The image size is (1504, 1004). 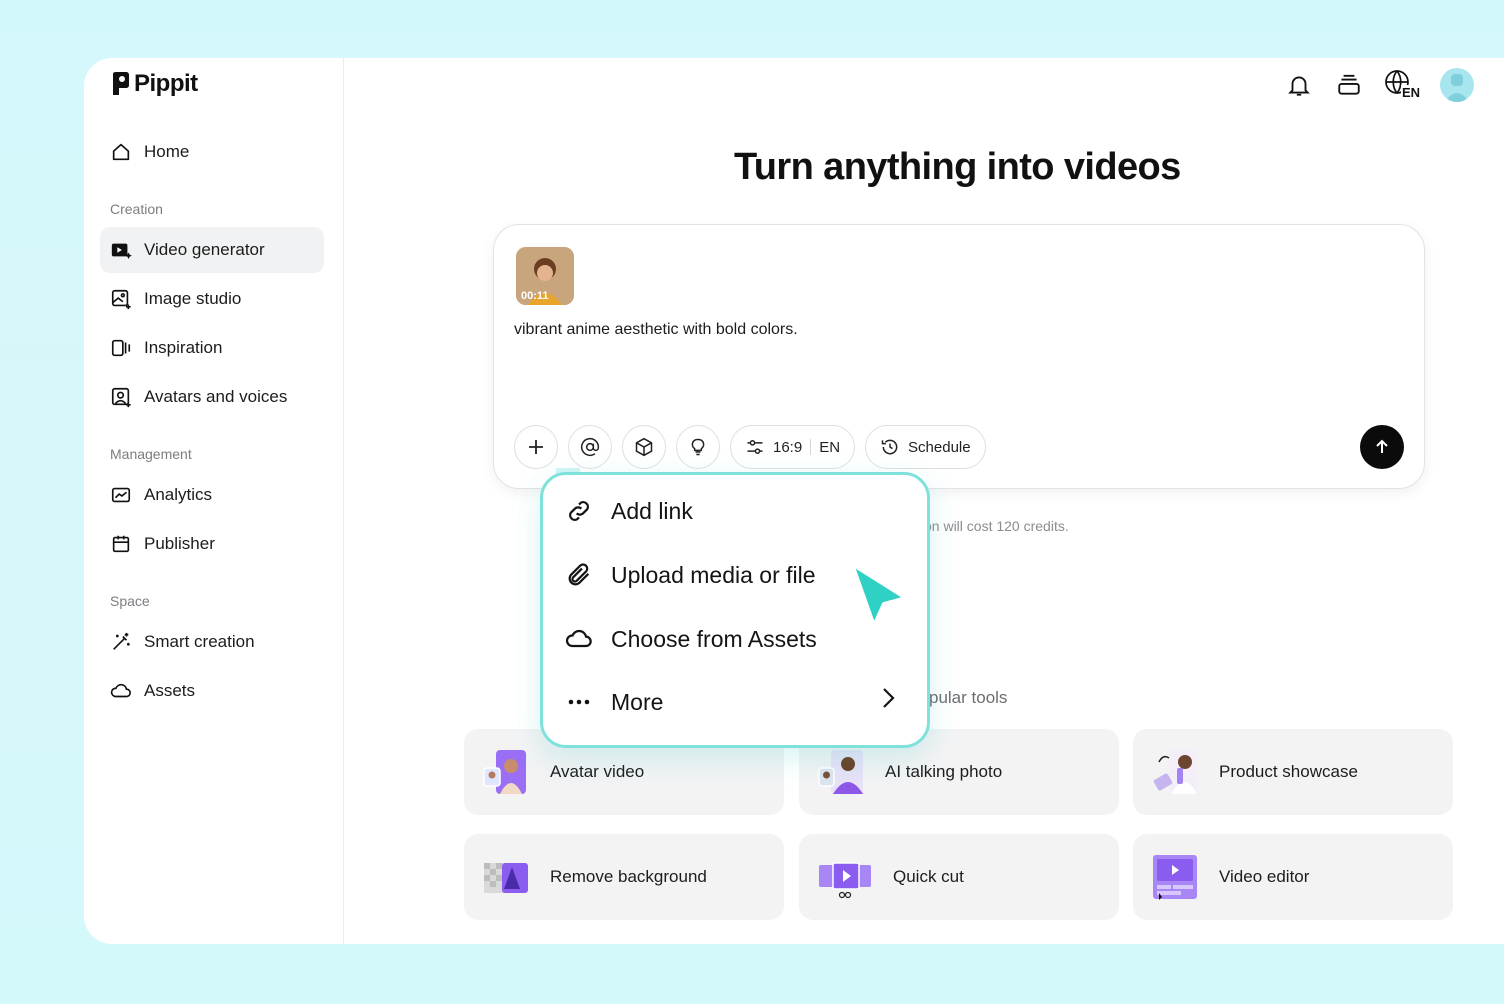 I want to click on sidebar-item-home: Home, so click(x=212, y=152).